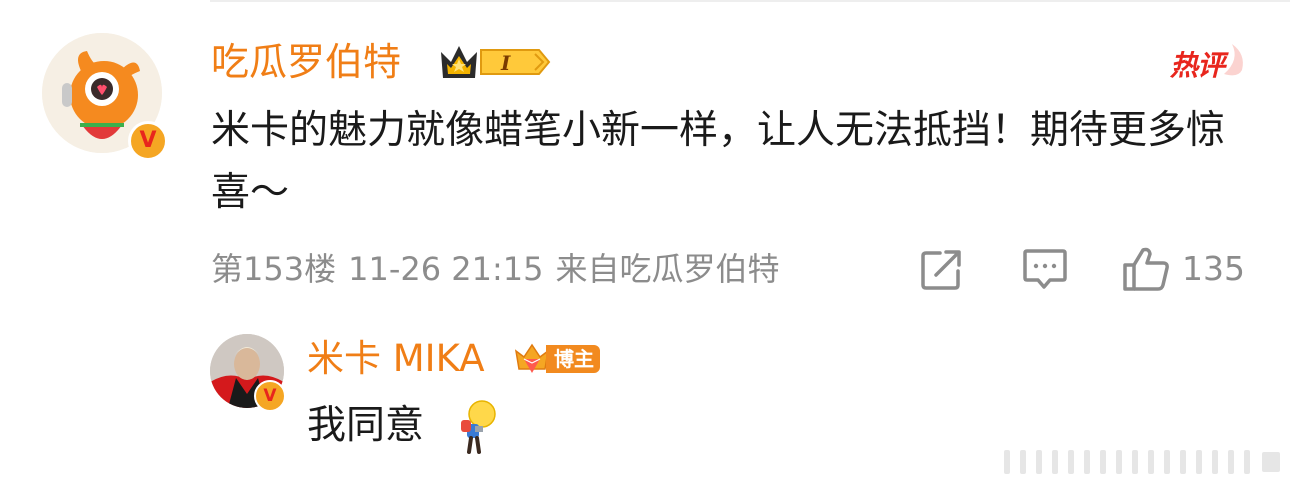 Image resolution: width=1290 pixels, height=491 pixels. I want to click on top-divider, so click(750, 1).